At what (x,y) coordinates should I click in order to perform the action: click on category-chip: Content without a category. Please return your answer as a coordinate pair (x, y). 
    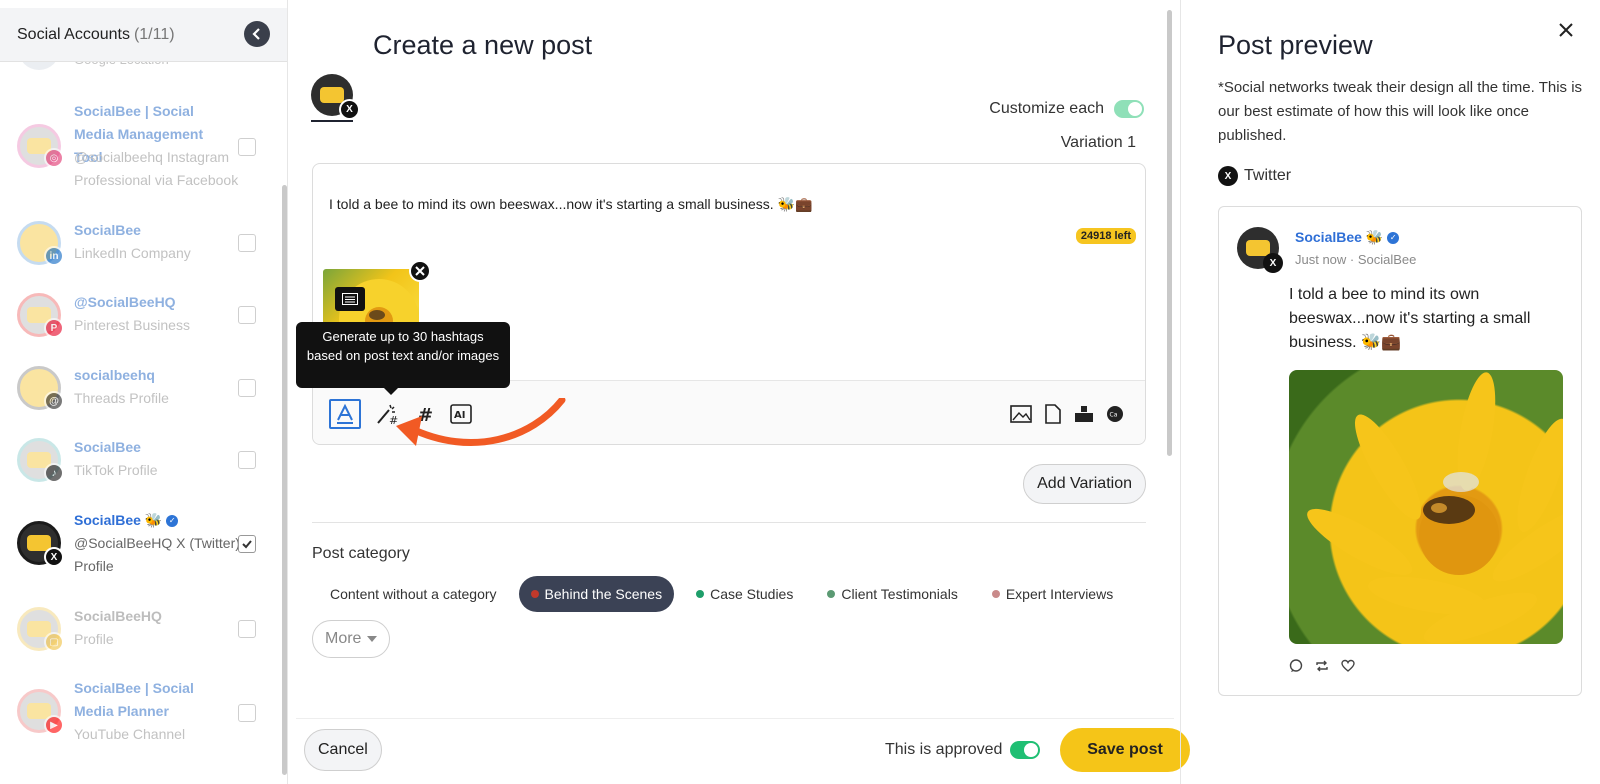
    Looking at the image, I should click on (413, 594).